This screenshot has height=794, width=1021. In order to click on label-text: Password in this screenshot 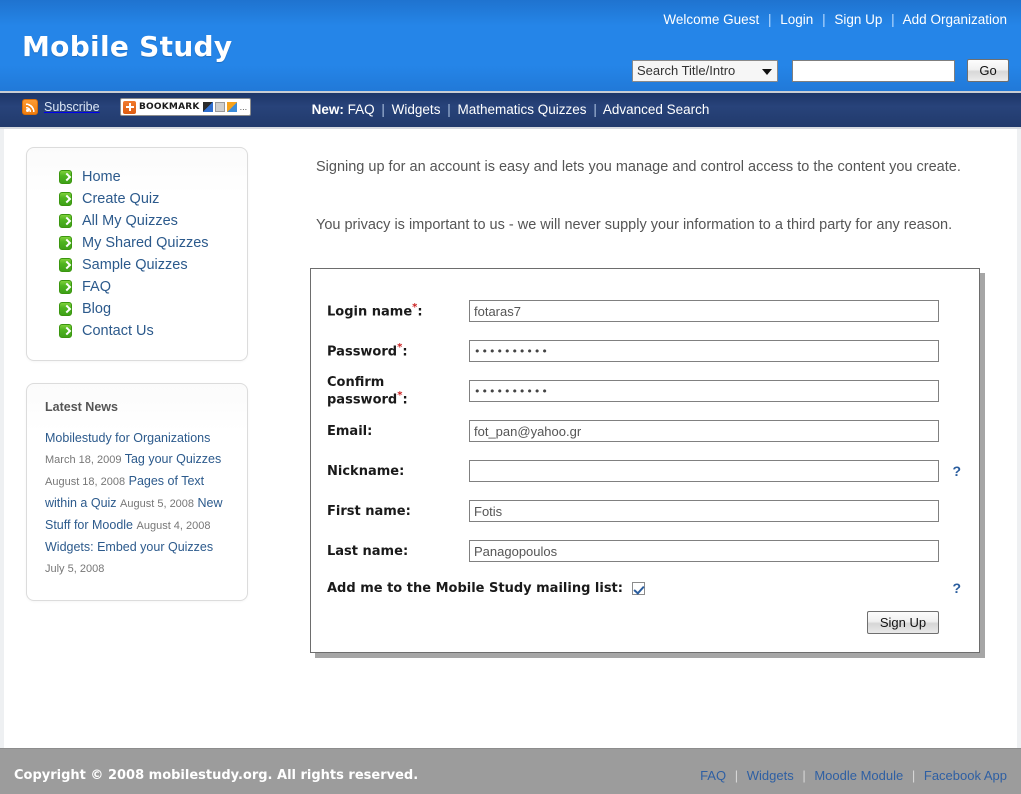, I will do `click(362, 352)`.